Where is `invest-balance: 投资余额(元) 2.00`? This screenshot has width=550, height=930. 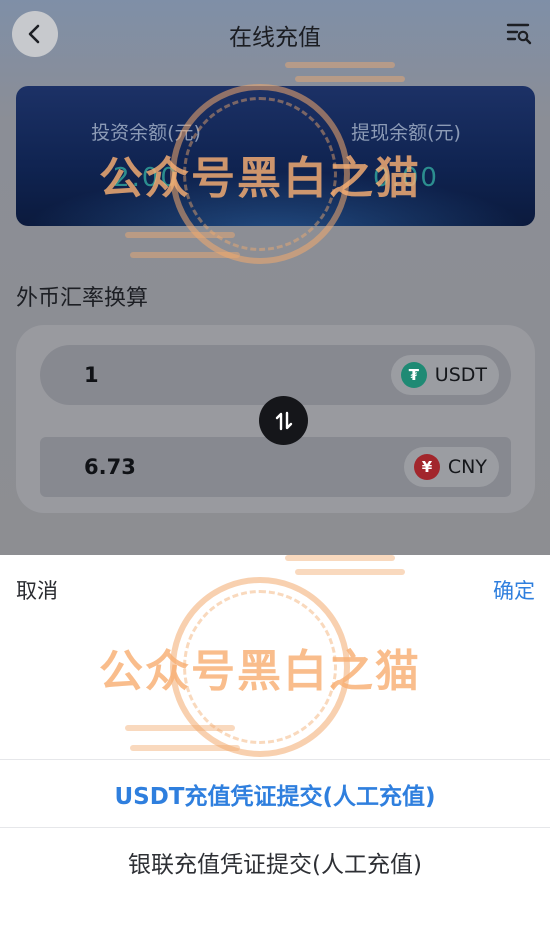
invest-balance: 投资余额(元) 2.00 is located at coordinates (146, 155).